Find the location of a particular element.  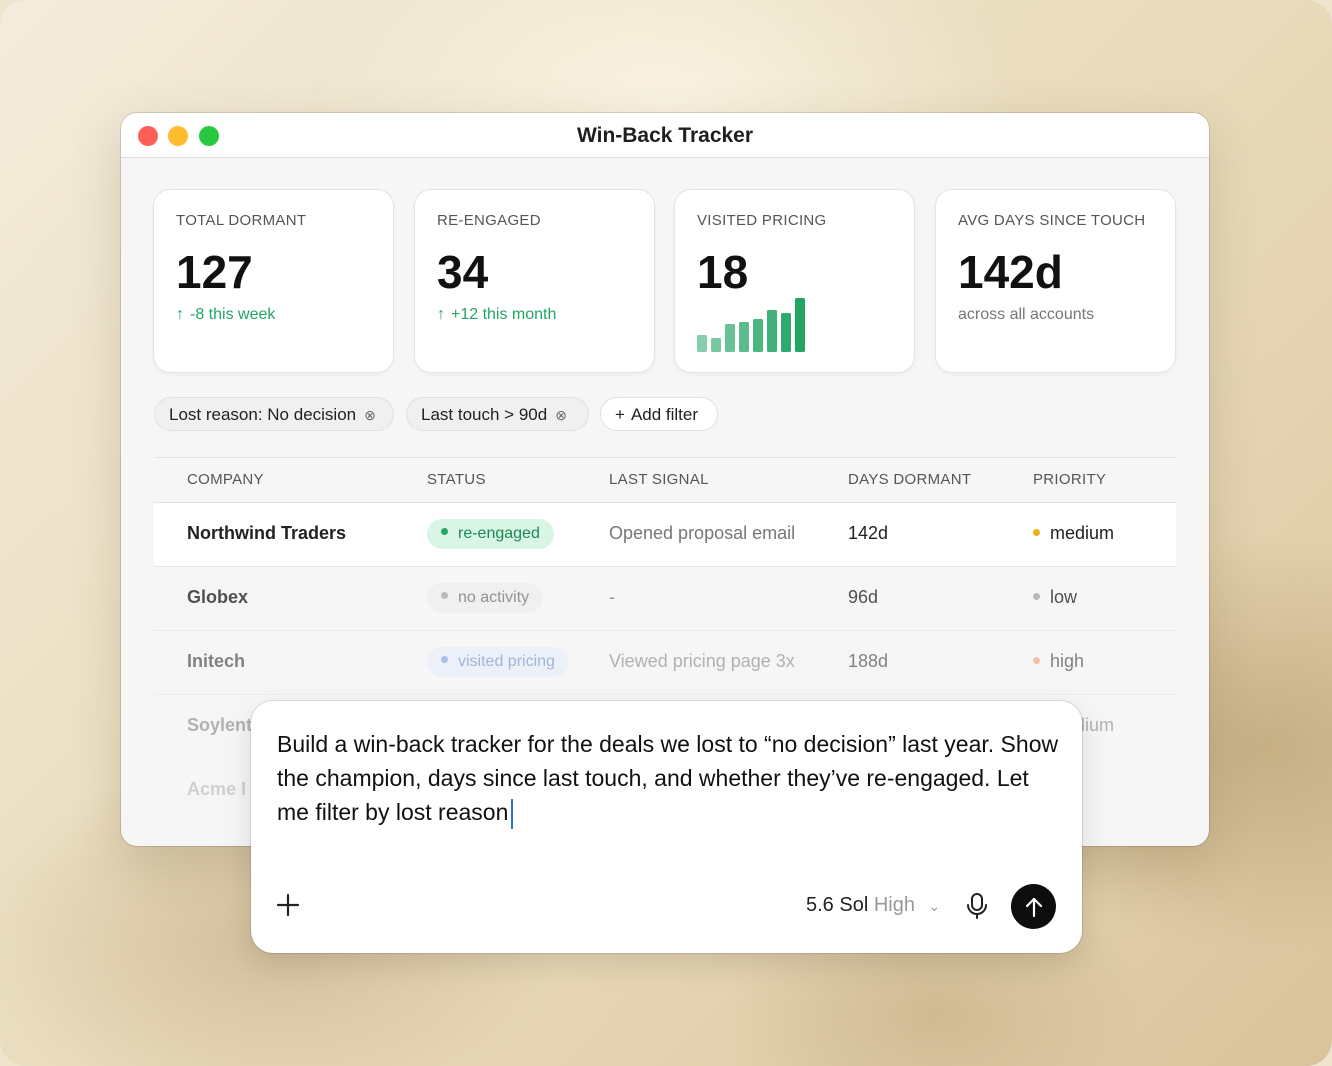

days-dormant: 96d is located at coordinates (863, 597).